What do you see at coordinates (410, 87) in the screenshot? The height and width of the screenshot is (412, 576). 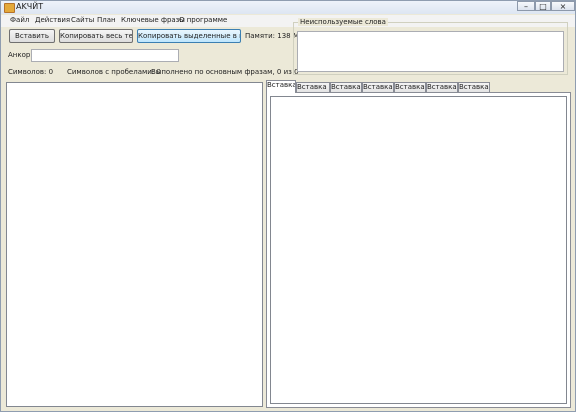 I see `tab-insert-5: Вставка 5` at bounding box center [410, 87].